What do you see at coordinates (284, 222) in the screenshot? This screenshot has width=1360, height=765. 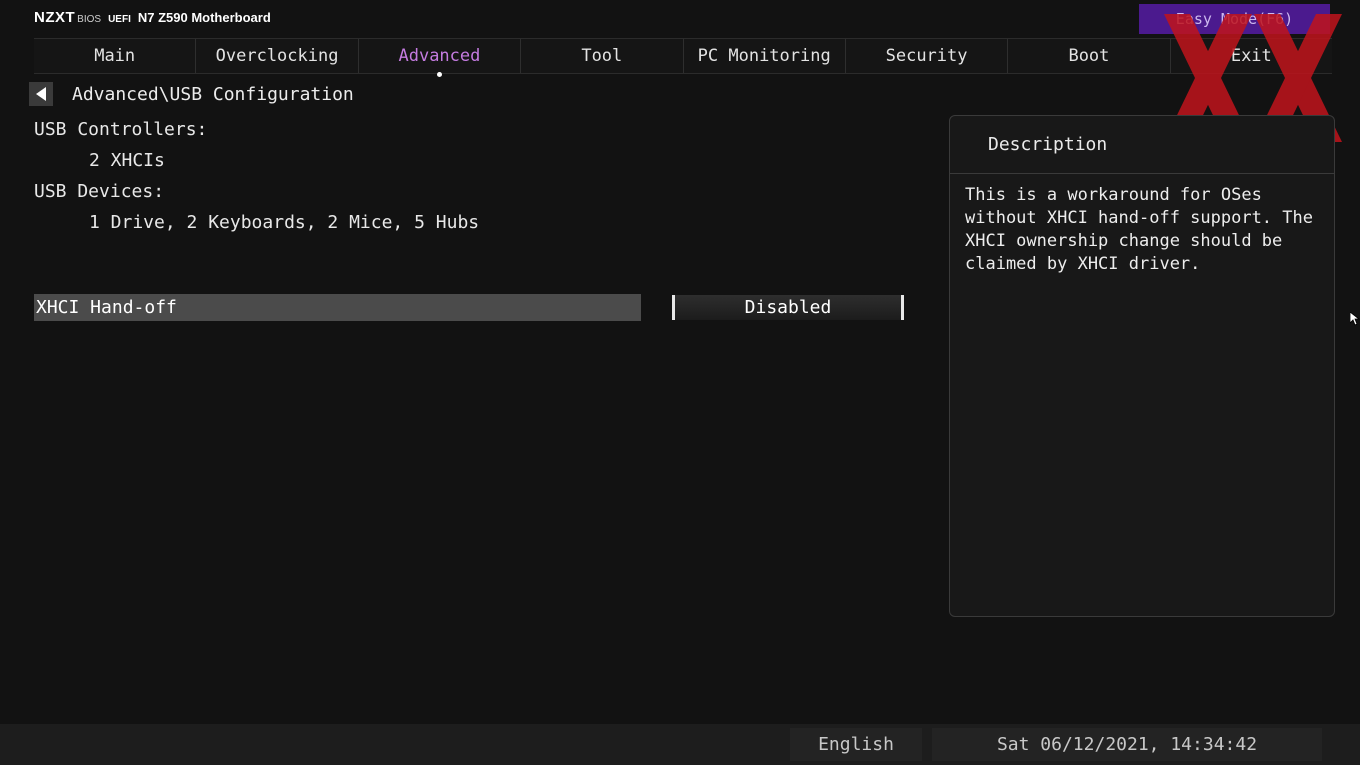 I see `usb-devices-value: 1 Drive, 2 Keyboards, 2 Mice, 5 Hubs` at bounding box center [284, 222].